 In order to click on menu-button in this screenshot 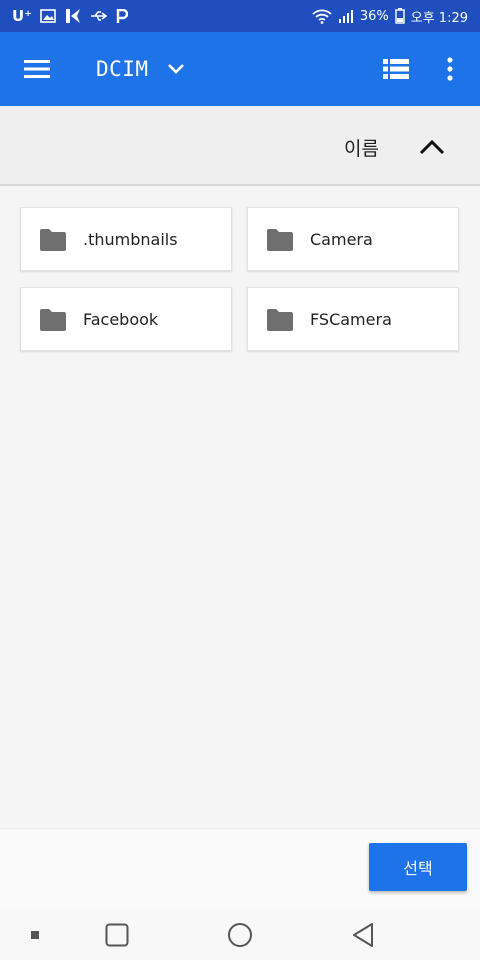, I will do `click(37, 69)`.